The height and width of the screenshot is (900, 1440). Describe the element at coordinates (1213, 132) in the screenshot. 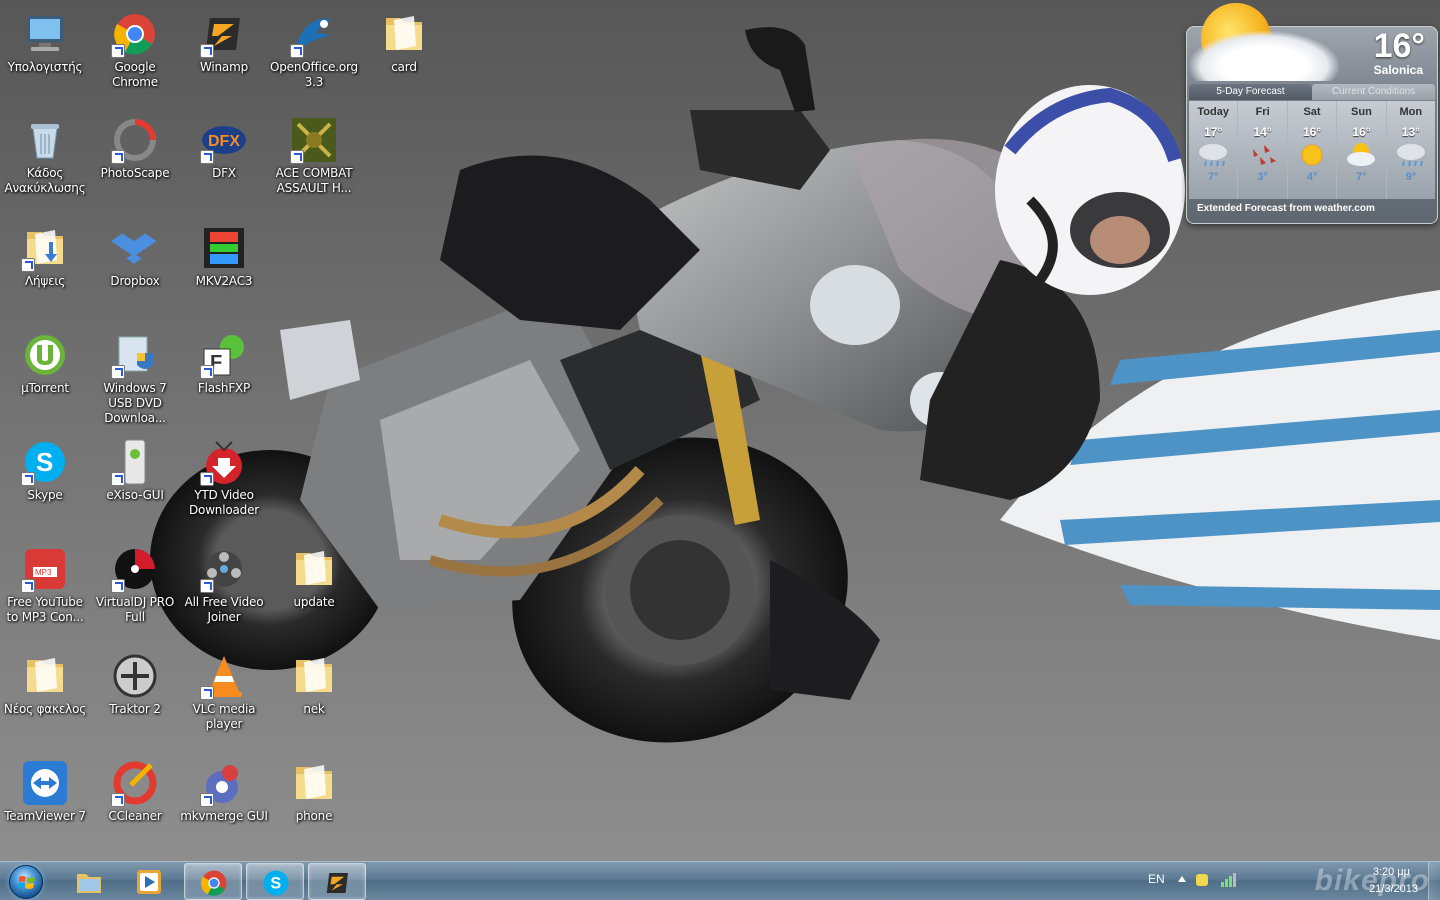

I see `forecast-high: 17°` at that location.